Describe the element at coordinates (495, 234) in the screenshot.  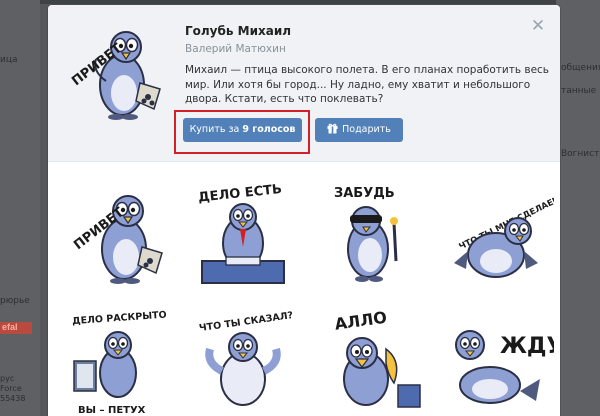
I see `sticker-chto-ty-mne-sdelaesh: ЧТО ТЫ МНЕ СДЕЛАЕШЬ?` at that location.